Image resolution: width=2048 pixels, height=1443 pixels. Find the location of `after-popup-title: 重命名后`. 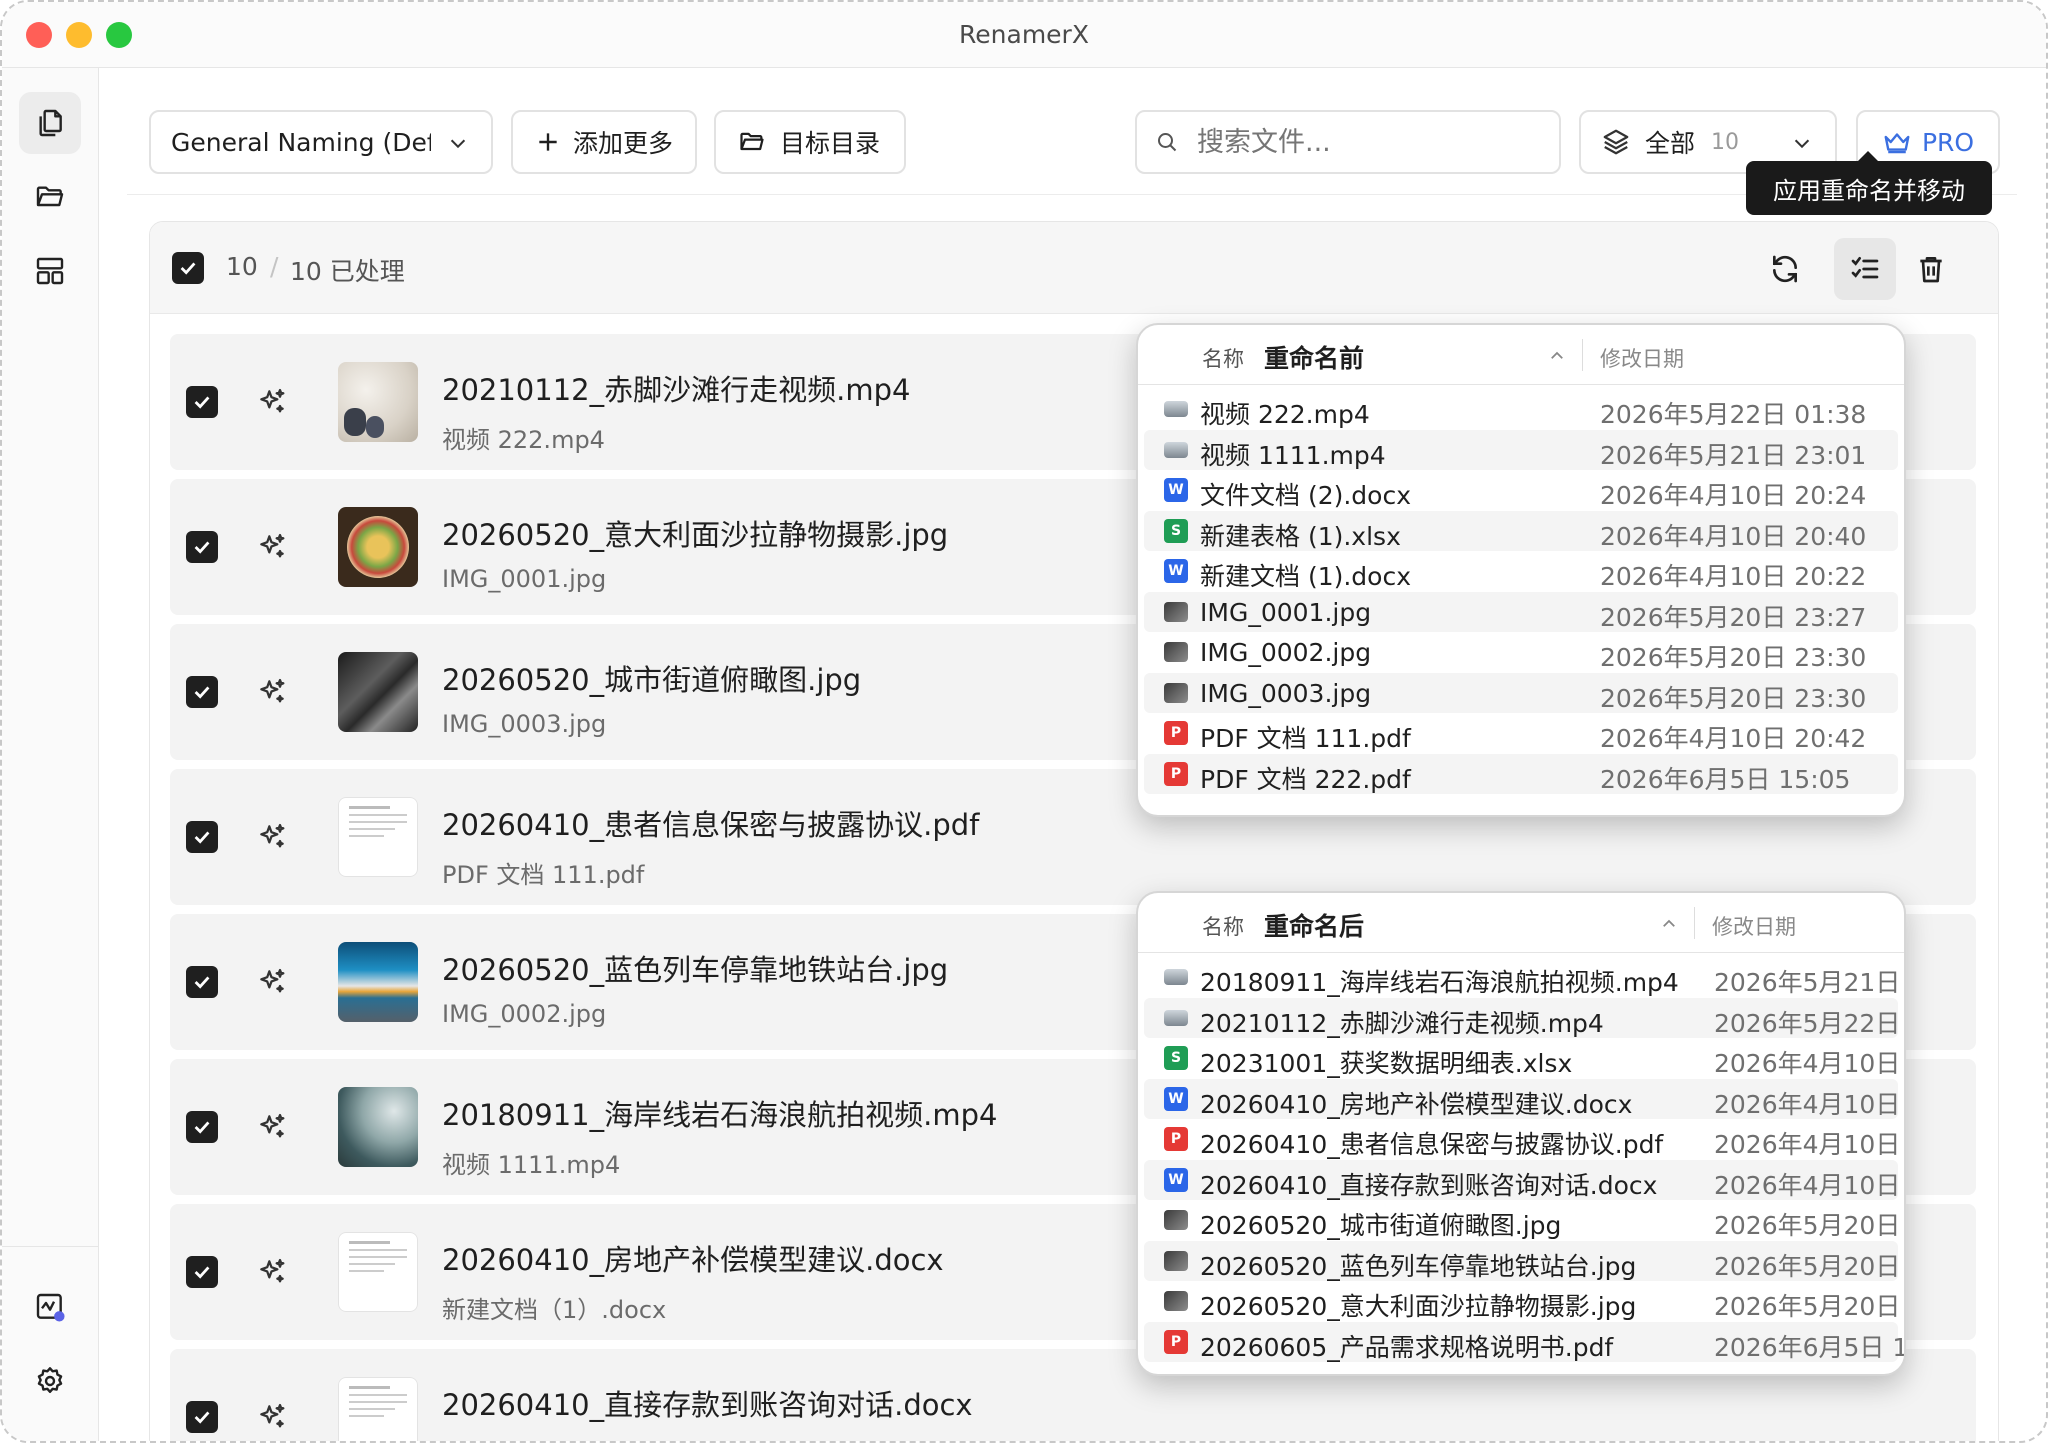

after-popup-title: 重命名后 is located at coordinates (1314, 926).